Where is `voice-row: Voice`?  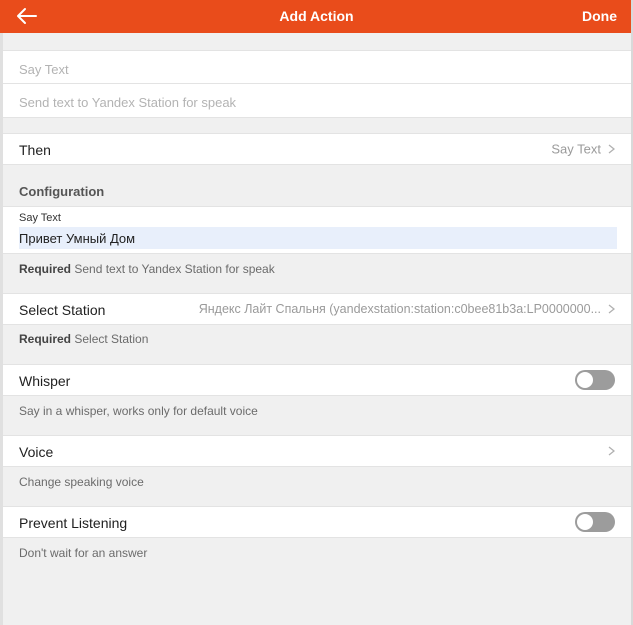 voice-row: Voice is located at coordinates (317, 451).